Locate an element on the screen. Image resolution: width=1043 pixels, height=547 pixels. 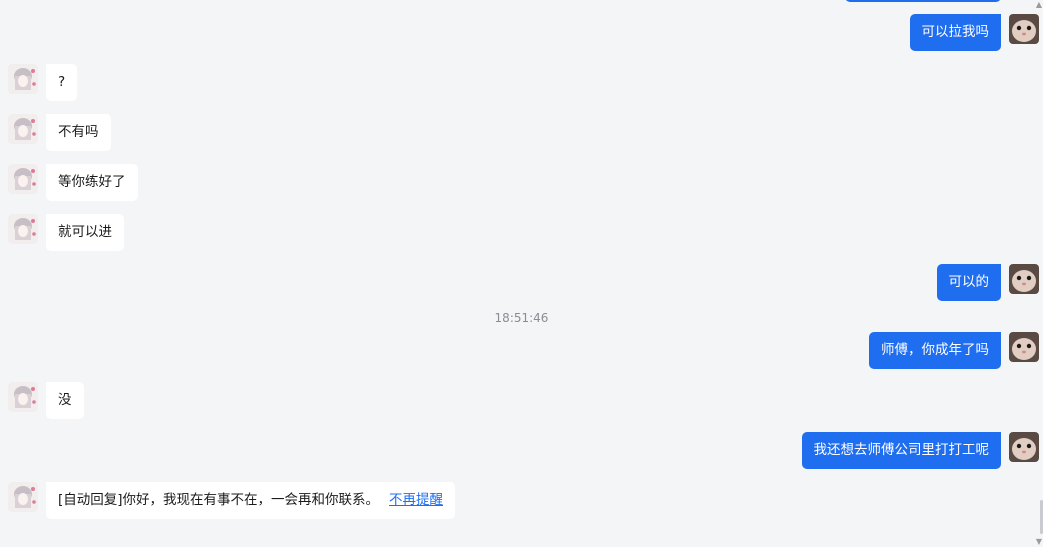
auto-reply-message: [自动回复]你好，我现在有事不在，一会再和你联系。 不再提醒 is located at coordinates (251, 500).